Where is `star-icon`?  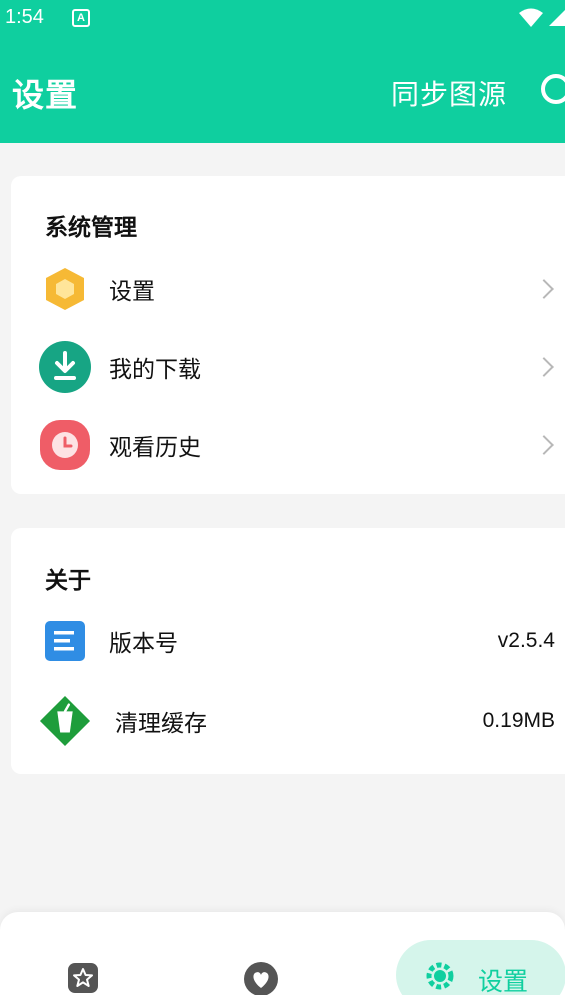 star-icon is located at coordinates (83, 978).